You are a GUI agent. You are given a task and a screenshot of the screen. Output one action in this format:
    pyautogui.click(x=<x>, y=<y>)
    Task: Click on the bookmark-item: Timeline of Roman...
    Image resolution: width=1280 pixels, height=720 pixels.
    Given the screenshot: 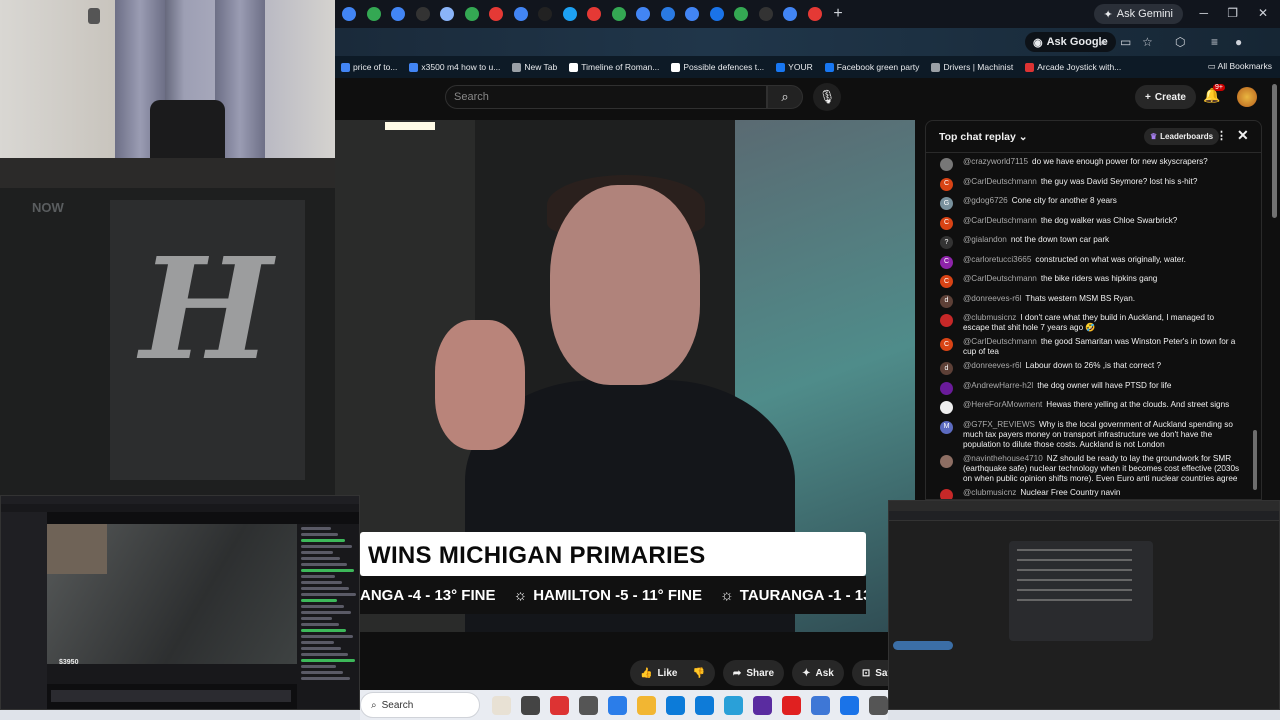 What is the action you would take?
    pyautogui.click(x=614, y=67)
    